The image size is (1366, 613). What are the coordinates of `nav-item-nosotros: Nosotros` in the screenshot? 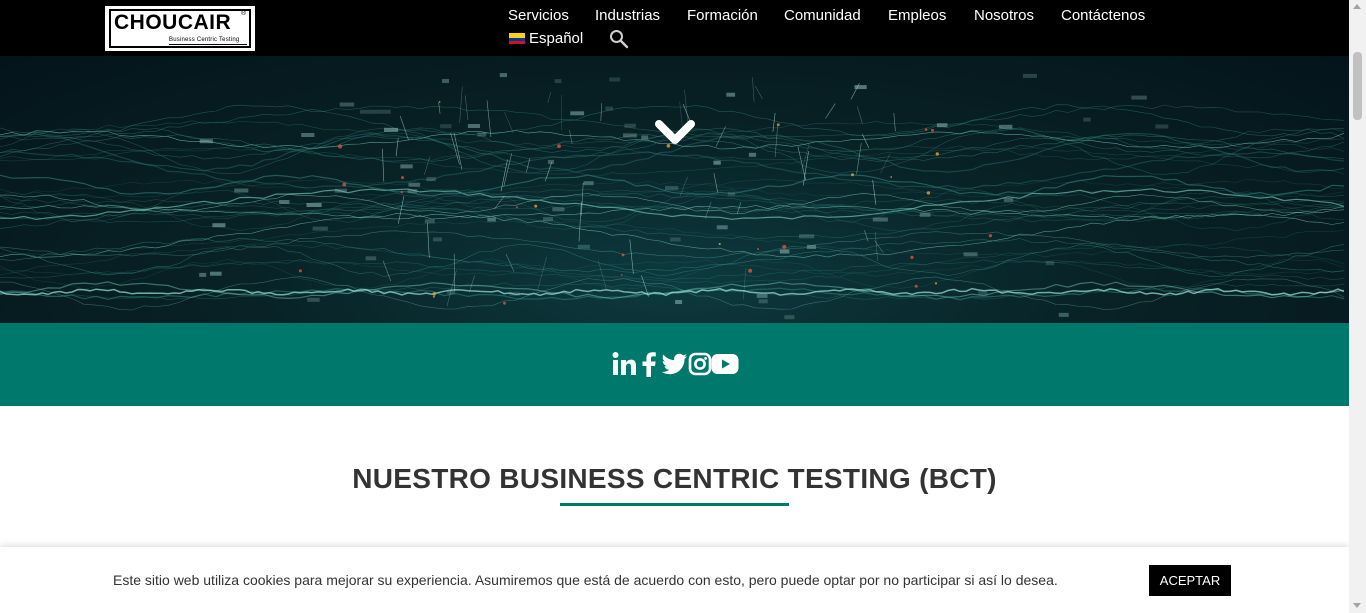 It's located at (1004, 16).